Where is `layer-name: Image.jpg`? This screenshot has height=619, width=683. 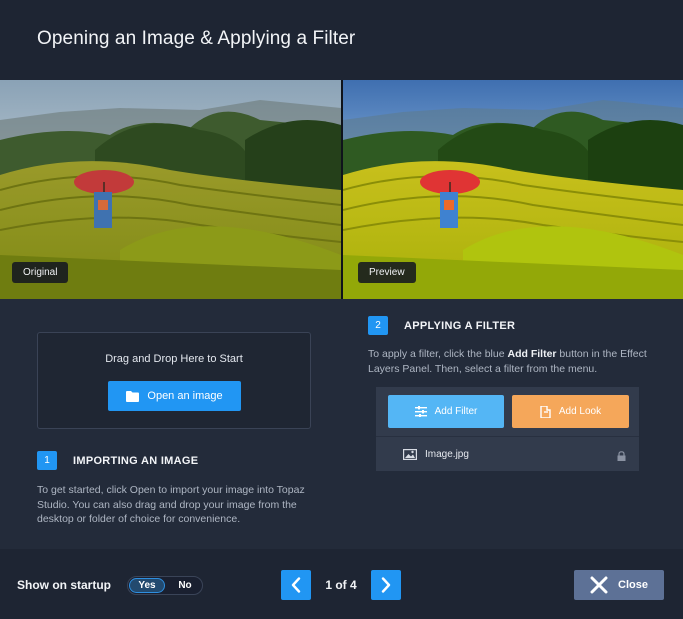 layer-name: Image.jpg is located at coordinates (447, 454).